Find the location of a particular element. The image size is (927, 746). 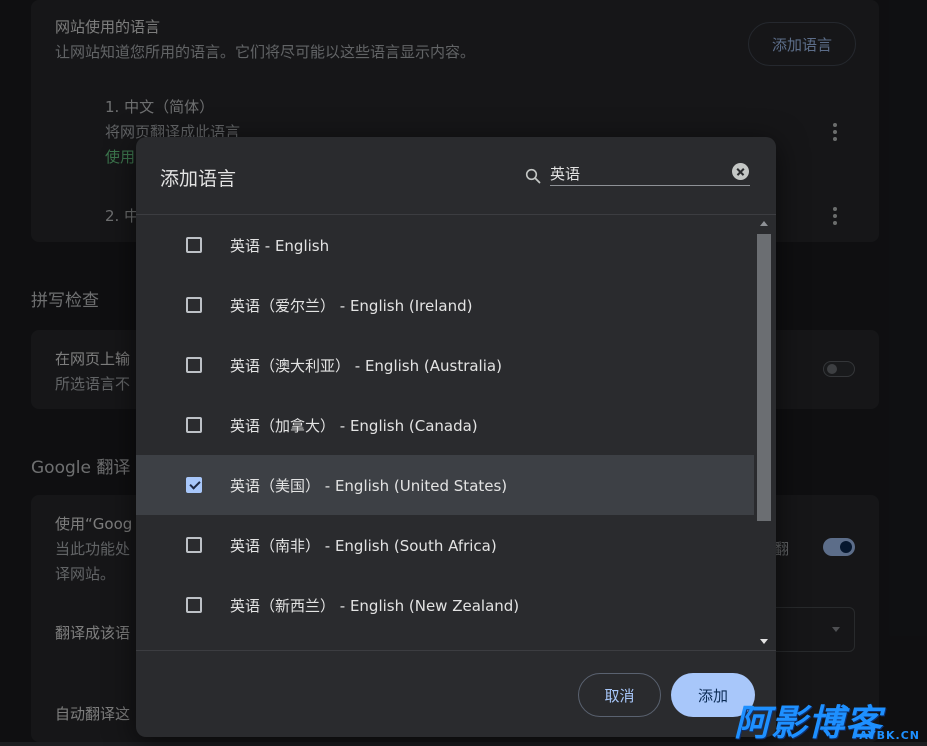

language-checkbox-checked is located at coordinates (194, 485).